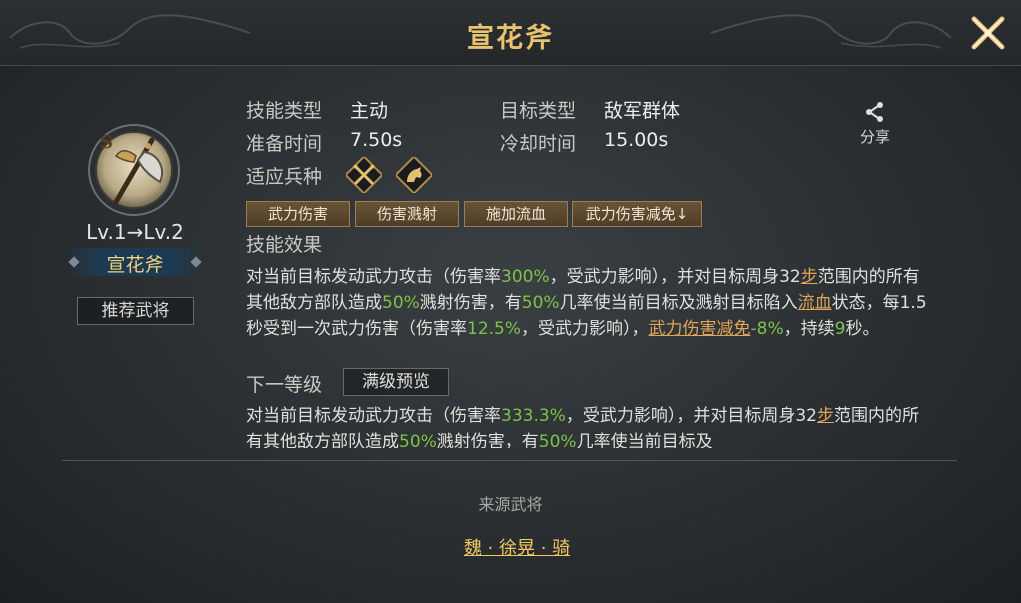  What do you see at coordinates (874, 137) in the screenshot?
I see `share-label: 分享` at bounding box center [874, 137].